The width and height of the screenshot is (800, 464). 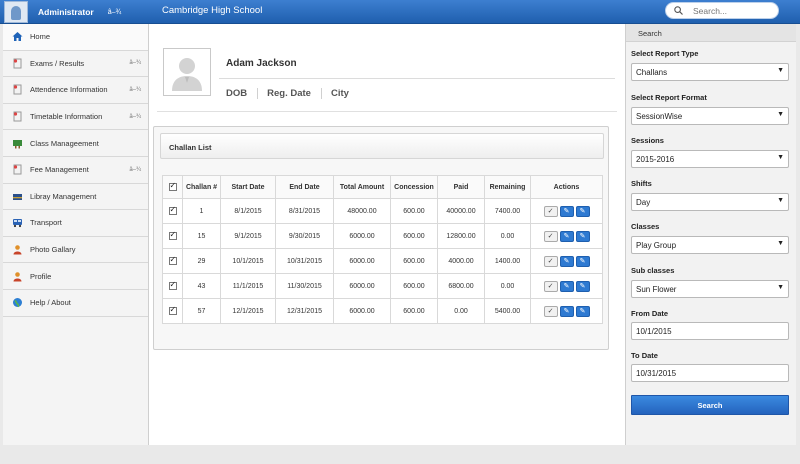 I want to click on subclasses-value: Sun Flower, so click(x=656, y=289).